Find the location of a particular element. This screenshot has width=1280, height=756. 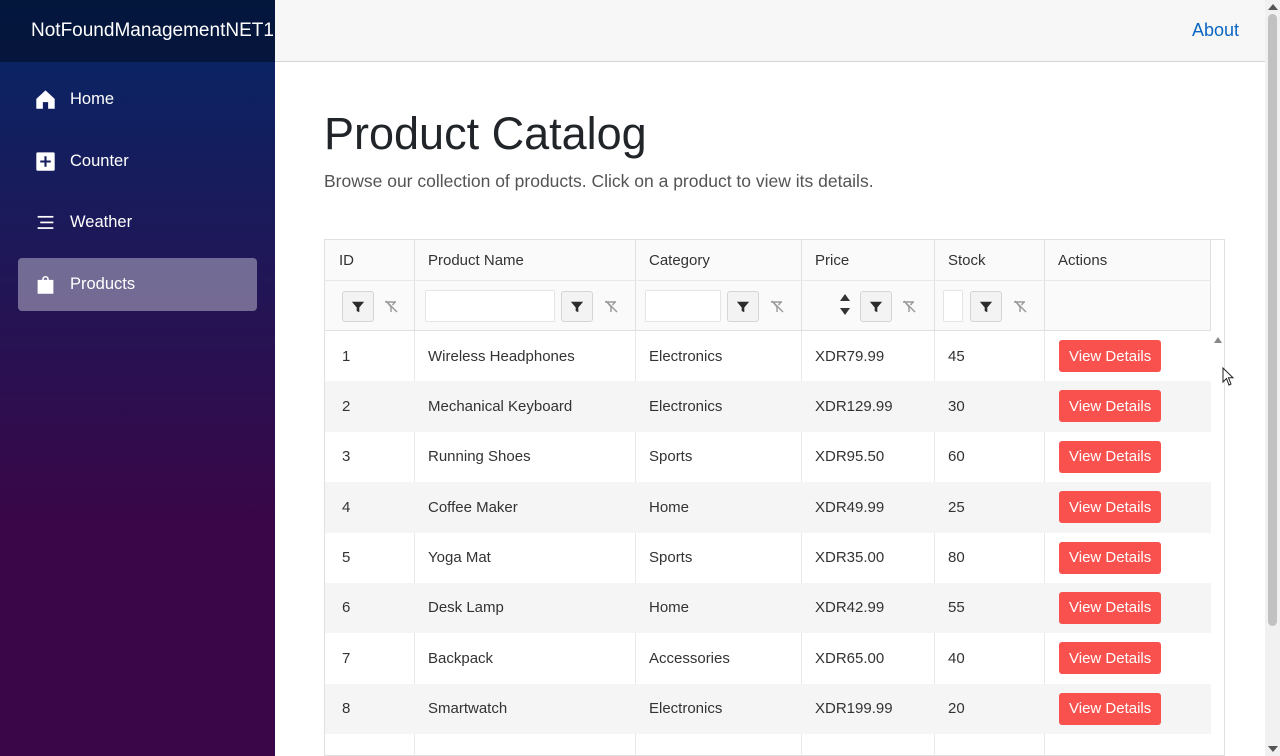

price-spinner is located at coordinates (845, 306).